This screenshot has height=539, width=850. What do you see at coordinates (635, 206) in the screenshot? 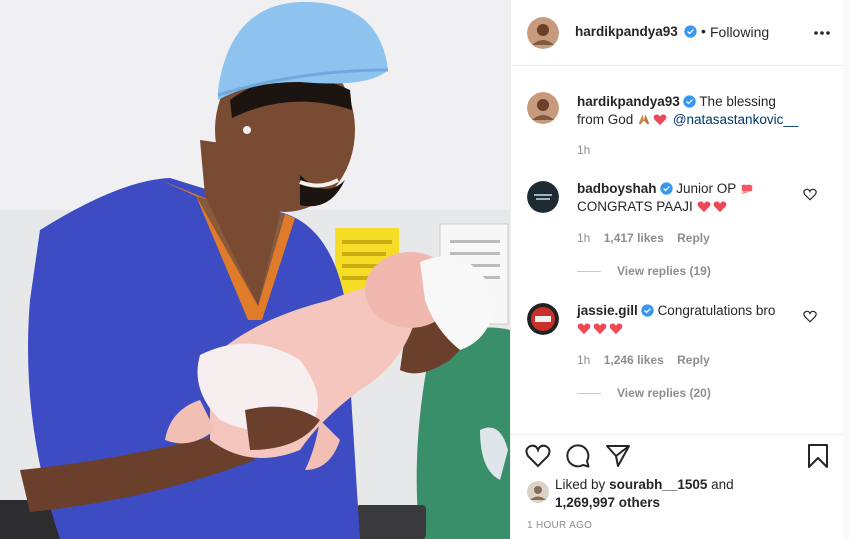
I see `comment-text-line2: CONGRATS PAAJI` at bounding box center [635, 206].